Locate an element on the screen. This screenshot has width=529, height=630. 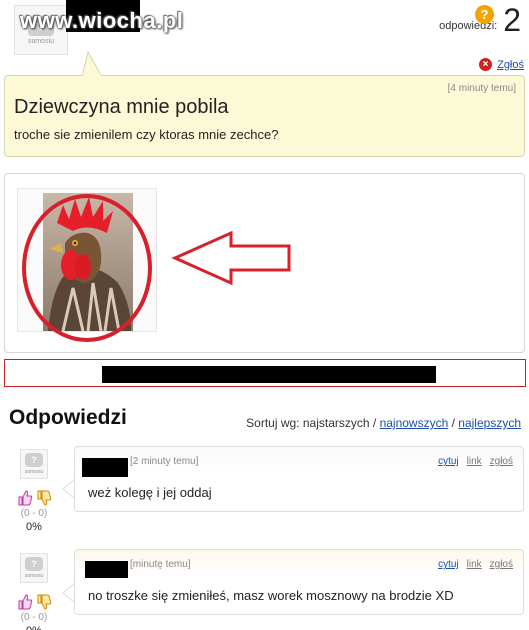
site-watermark: www.wiocha.pl is located at coordinates (102, 20).